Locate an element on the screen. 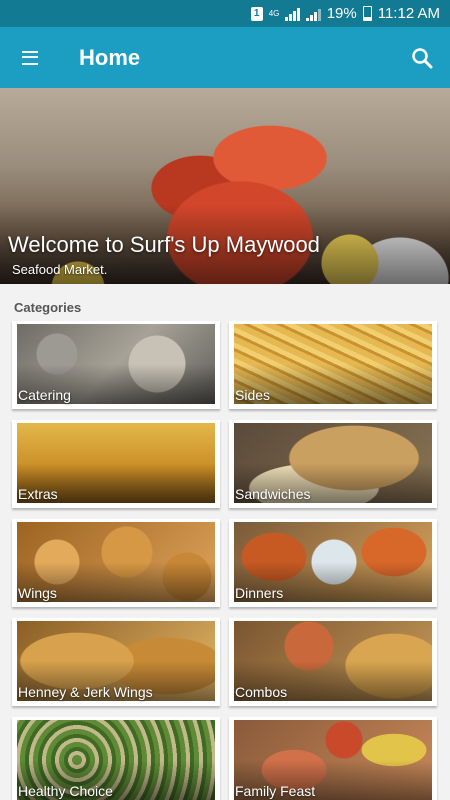 The height and width of the screenshot is (800, 450). hamburger-menu-icon is located at coordinates (30, 57).